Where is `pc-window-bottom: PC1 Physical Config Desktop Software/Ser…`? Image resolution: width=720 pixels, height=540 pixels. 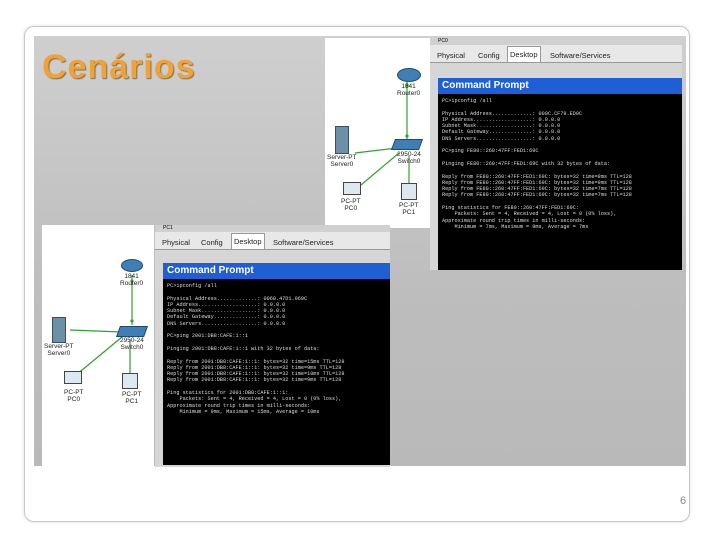 pc-window-bottom: PC1 Physical Config Desktop Software/Ser… is located at coordinates (272, 346).